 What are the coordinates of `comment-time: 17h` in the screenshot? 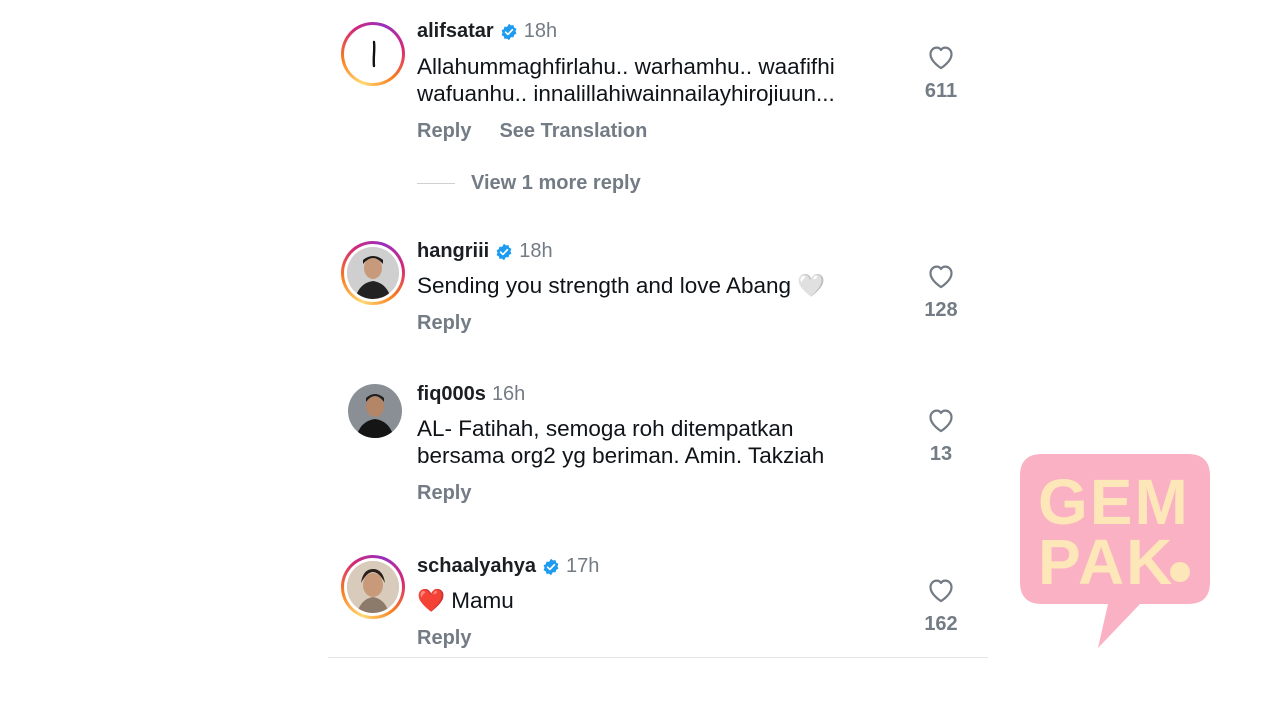 It's located at (582, 566).